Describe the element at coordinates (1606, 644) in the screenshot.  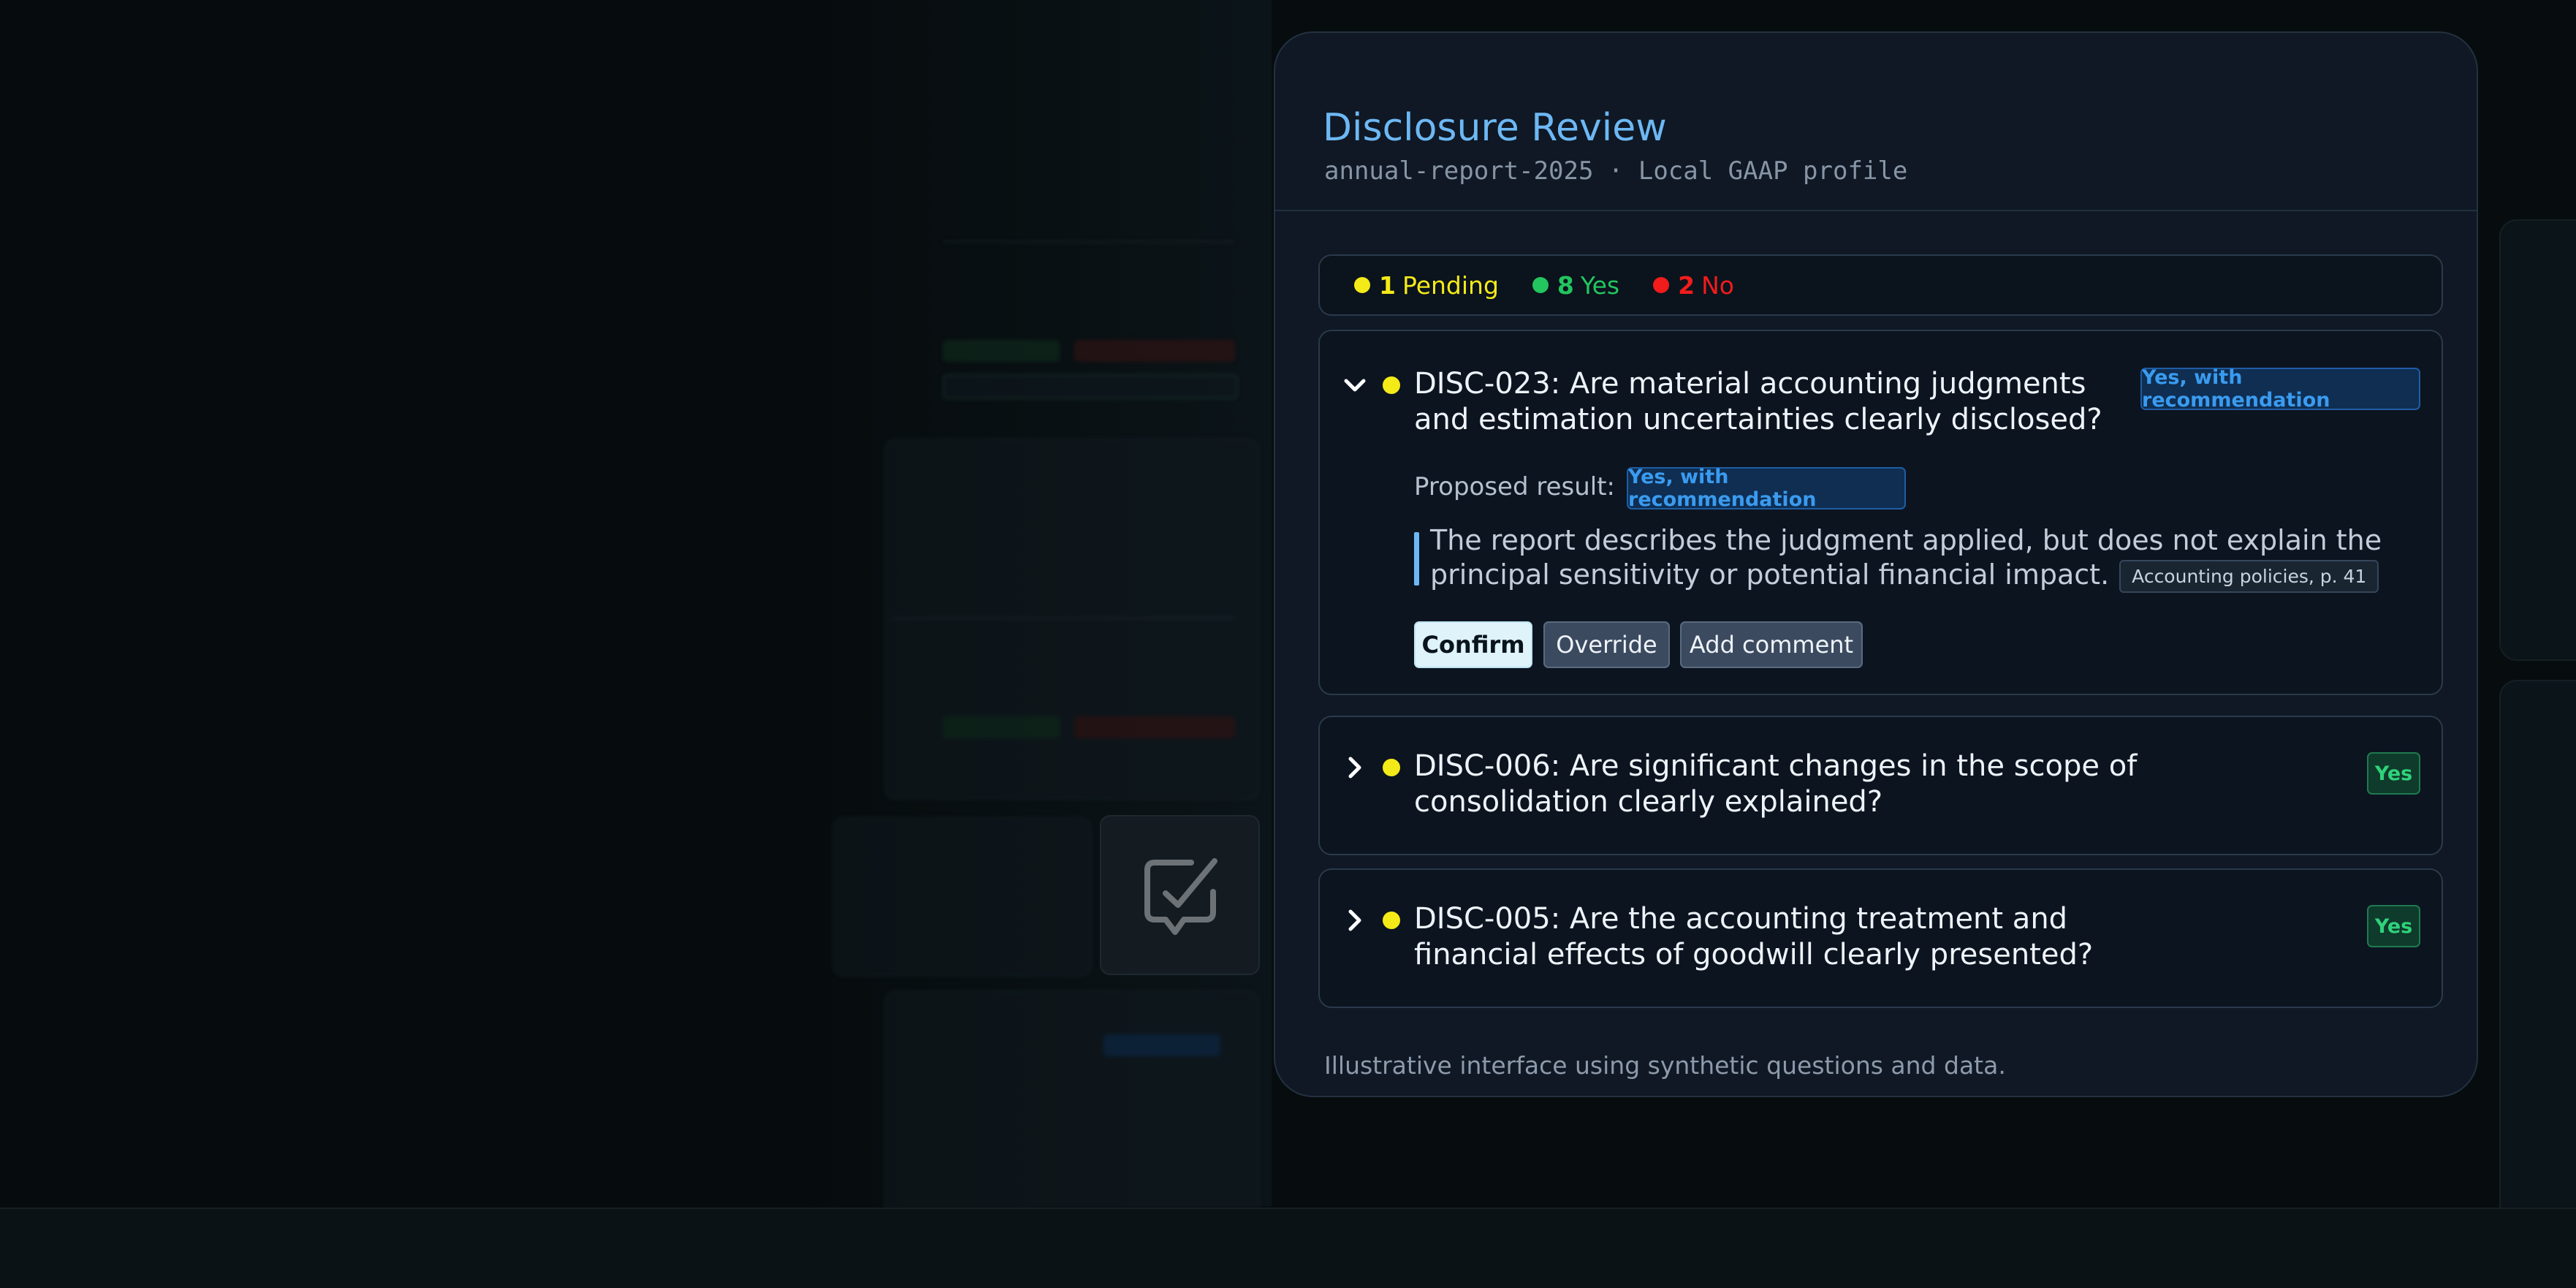
I see `override-button: Override` at that location.